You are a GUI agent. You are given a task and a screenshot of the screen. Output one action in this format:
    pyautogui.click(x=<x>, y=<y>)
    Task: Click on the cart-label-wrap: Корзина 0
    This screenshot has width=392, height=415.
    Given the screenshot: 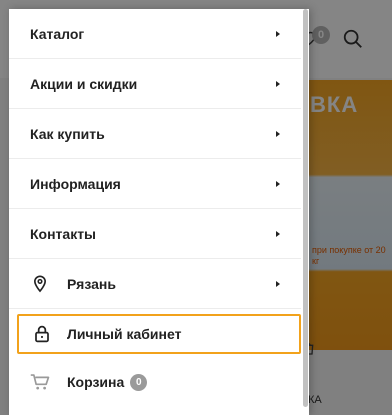 What is the action you would take?
    pyautogui.click(x=107, y=382)
    